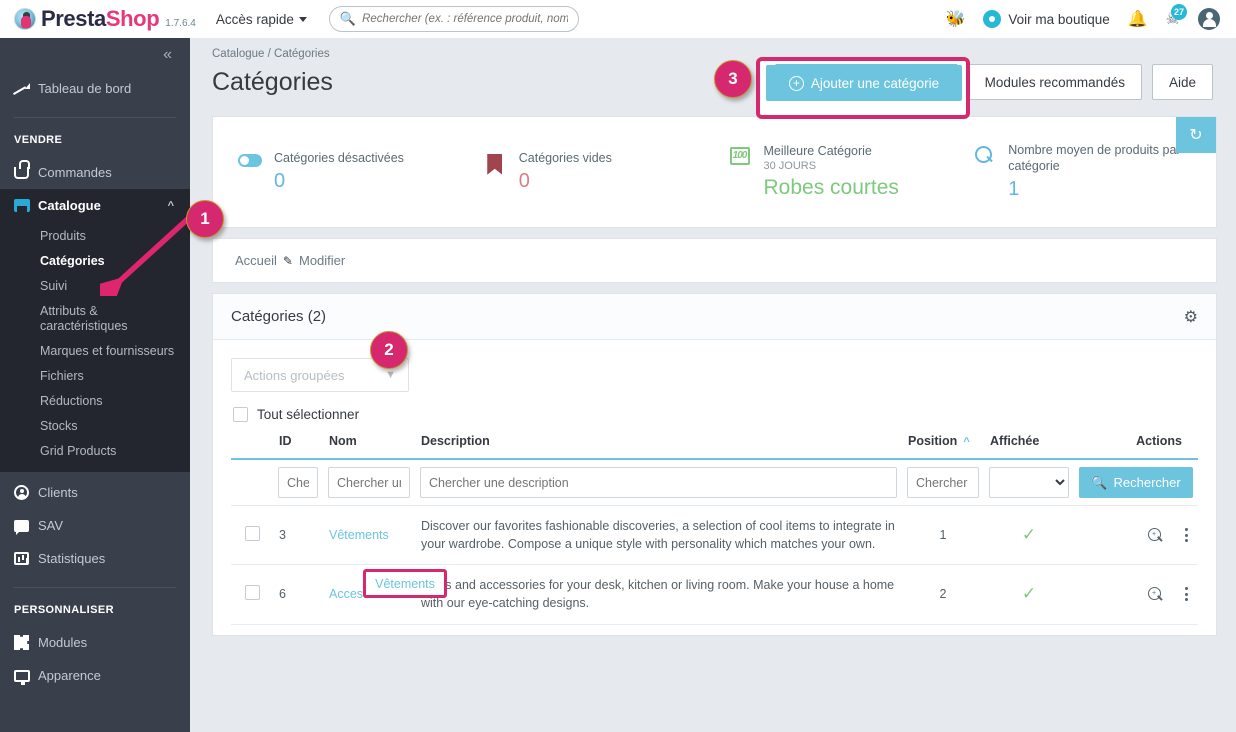 The height and width of the screenshot is (732, 1236). I want to click on kpi-label-3: Nombre moyen de produits par catégorie, so click(1094, 157).